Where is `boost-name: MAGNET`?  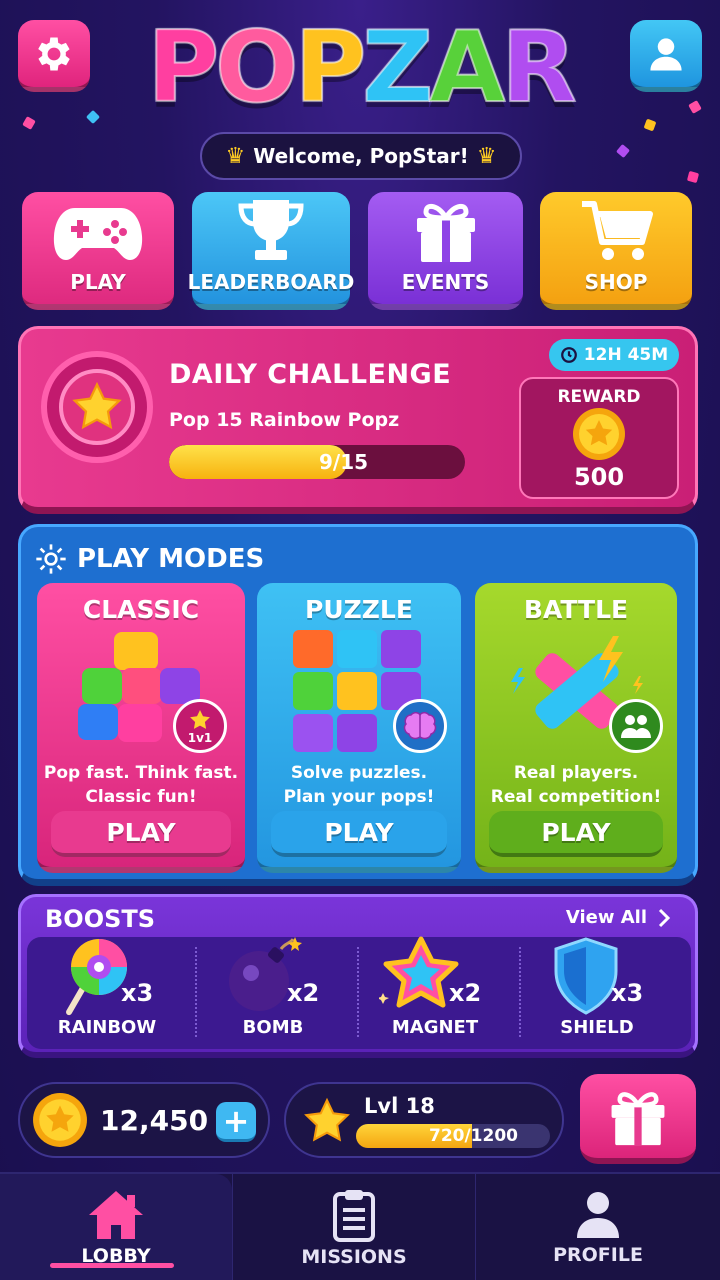 boost-name: MAGNET is located at coordinates (435, 1027).